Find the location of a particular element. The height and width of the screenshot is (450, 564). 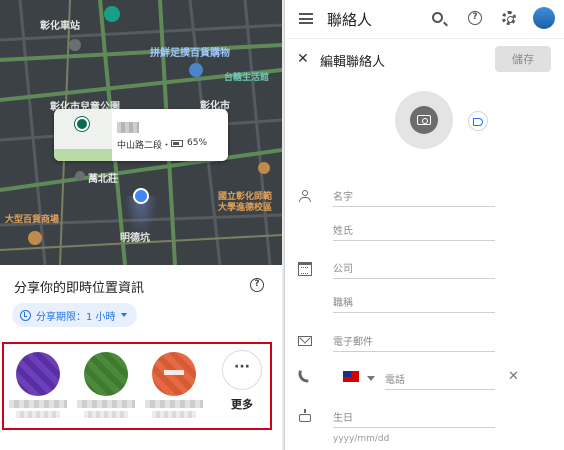

app-bar: 聯絡人 ? is located at coordinates (424, 19).